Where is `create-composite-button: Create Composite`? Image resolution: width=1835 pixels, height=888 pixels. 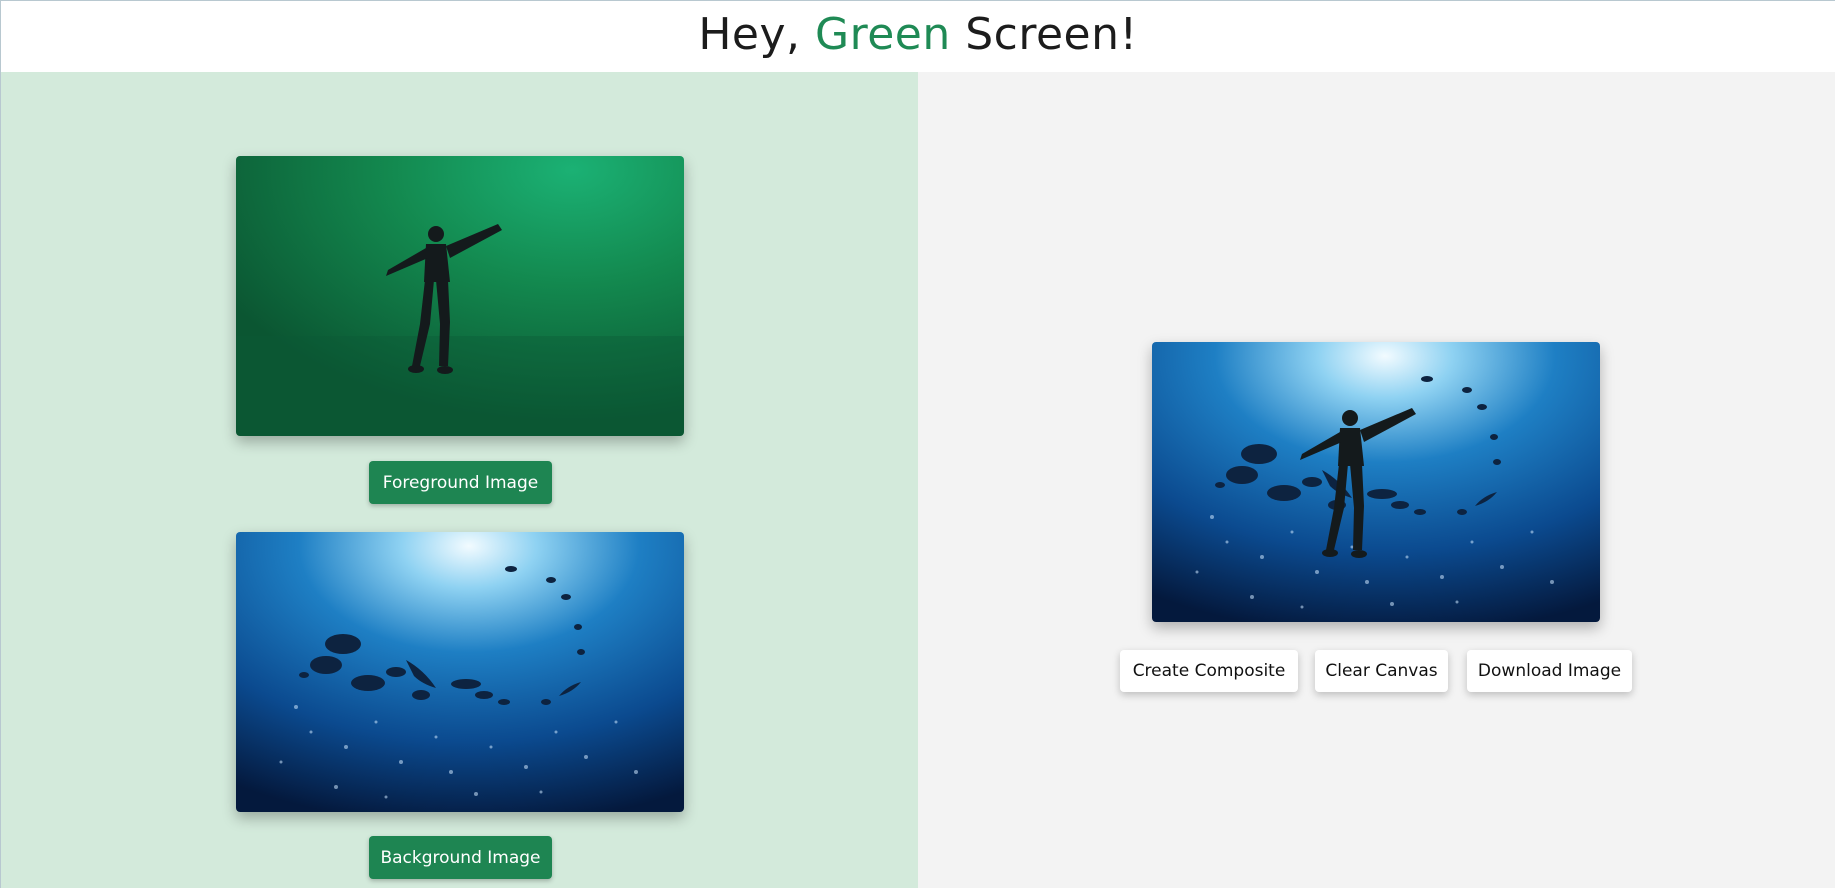 create-composite-button: Create Composite is located at coordinates (1209, 671).